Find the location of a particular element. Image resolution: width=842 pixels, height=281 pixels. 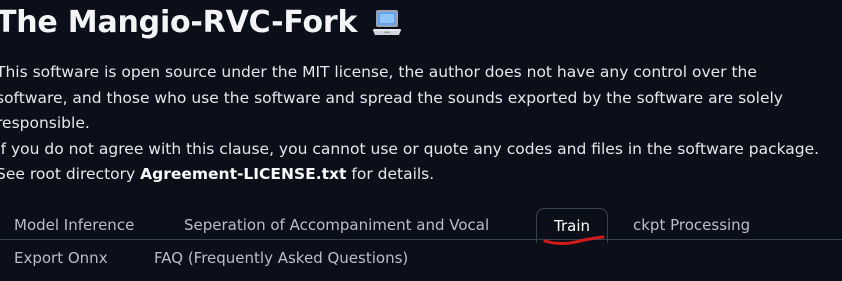

page-title: The Mangio-RVC-Fork is located at coordinates (201, 22).